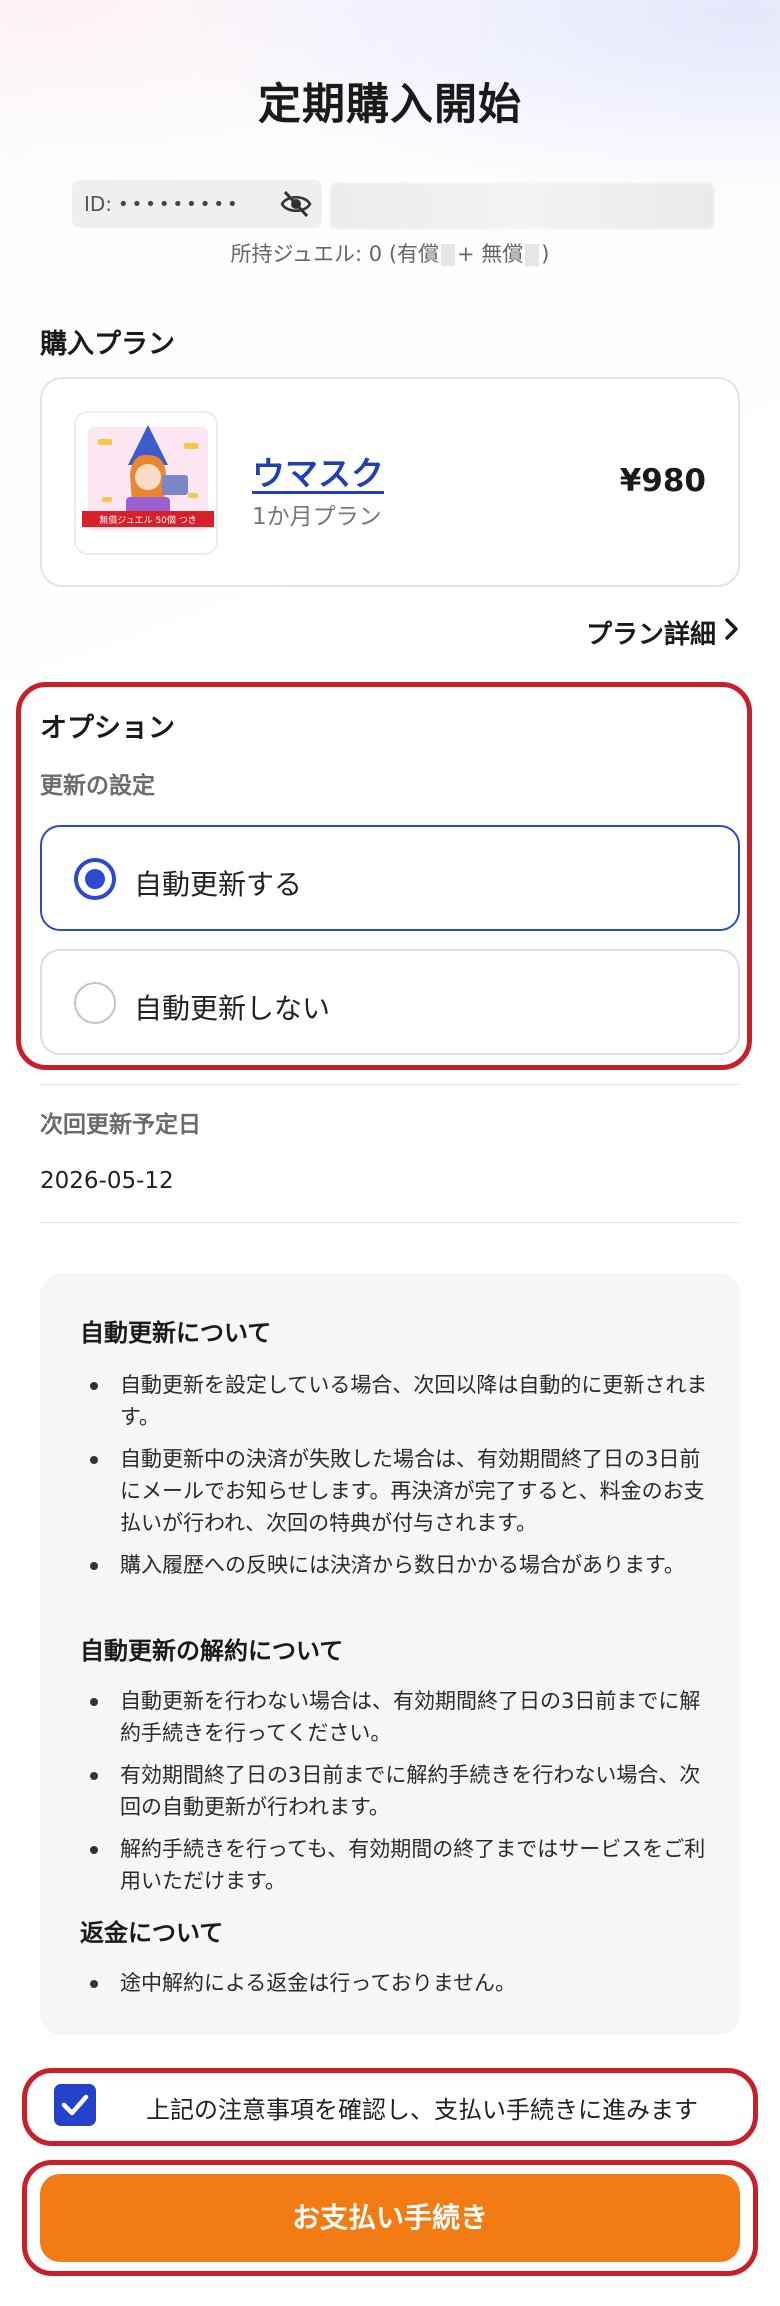  Describe the element at coordinates (490, 254) in the screenshot. I see `jewel-balance-mid: + 無償` at that location.